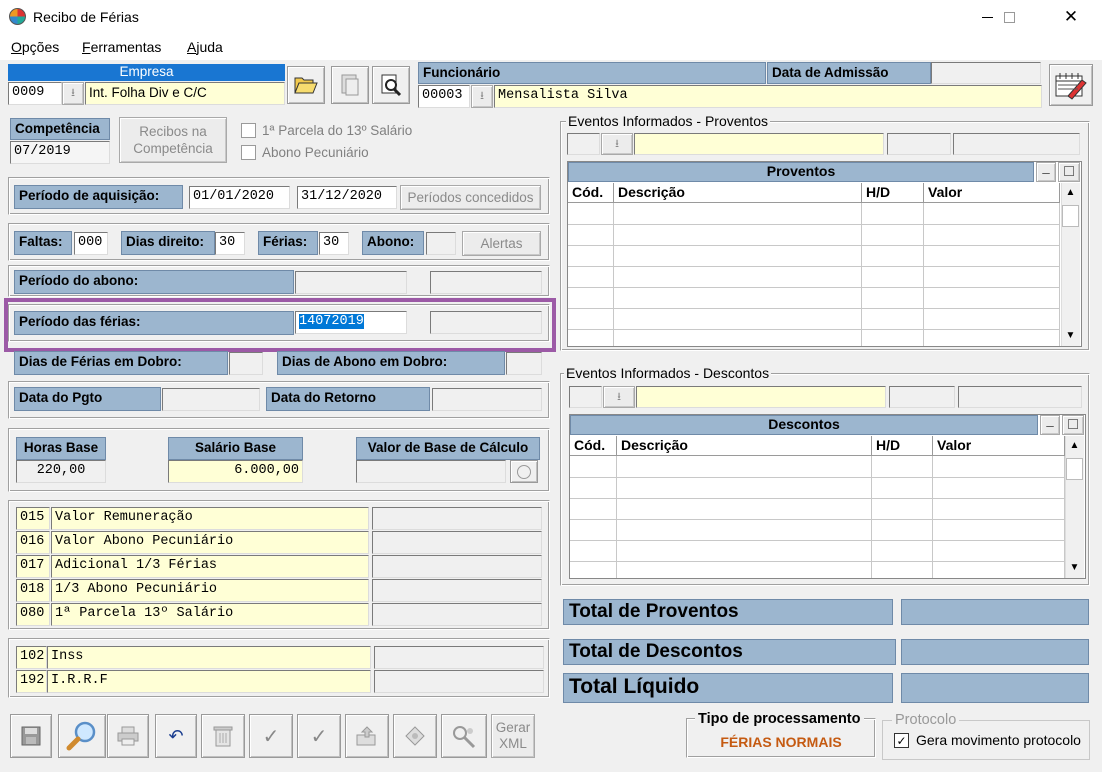  What do you see at coordinates (513, 736) in the screenshot?
I see `gerar-xml-button: Gerar XML` at bounding box center [513, 736].